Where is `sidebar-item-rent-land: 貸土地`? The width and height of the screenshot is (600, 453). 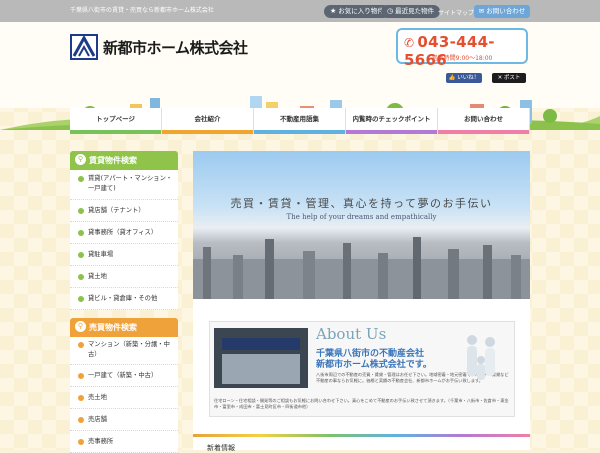 sidebar-item-rent-land: 貸土地 is located at coordinates (124, 277).